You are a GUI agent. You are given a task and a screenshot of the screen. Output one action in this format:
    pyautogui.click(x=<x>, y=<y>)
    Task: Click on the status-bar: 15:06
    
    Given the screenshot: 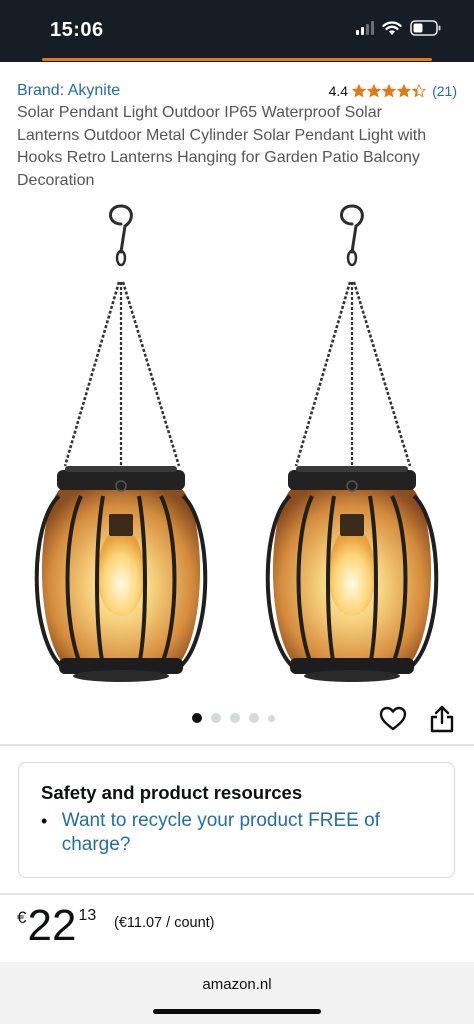 What is the action you would take?
    pyautogui.click(x=237, y=29)
    